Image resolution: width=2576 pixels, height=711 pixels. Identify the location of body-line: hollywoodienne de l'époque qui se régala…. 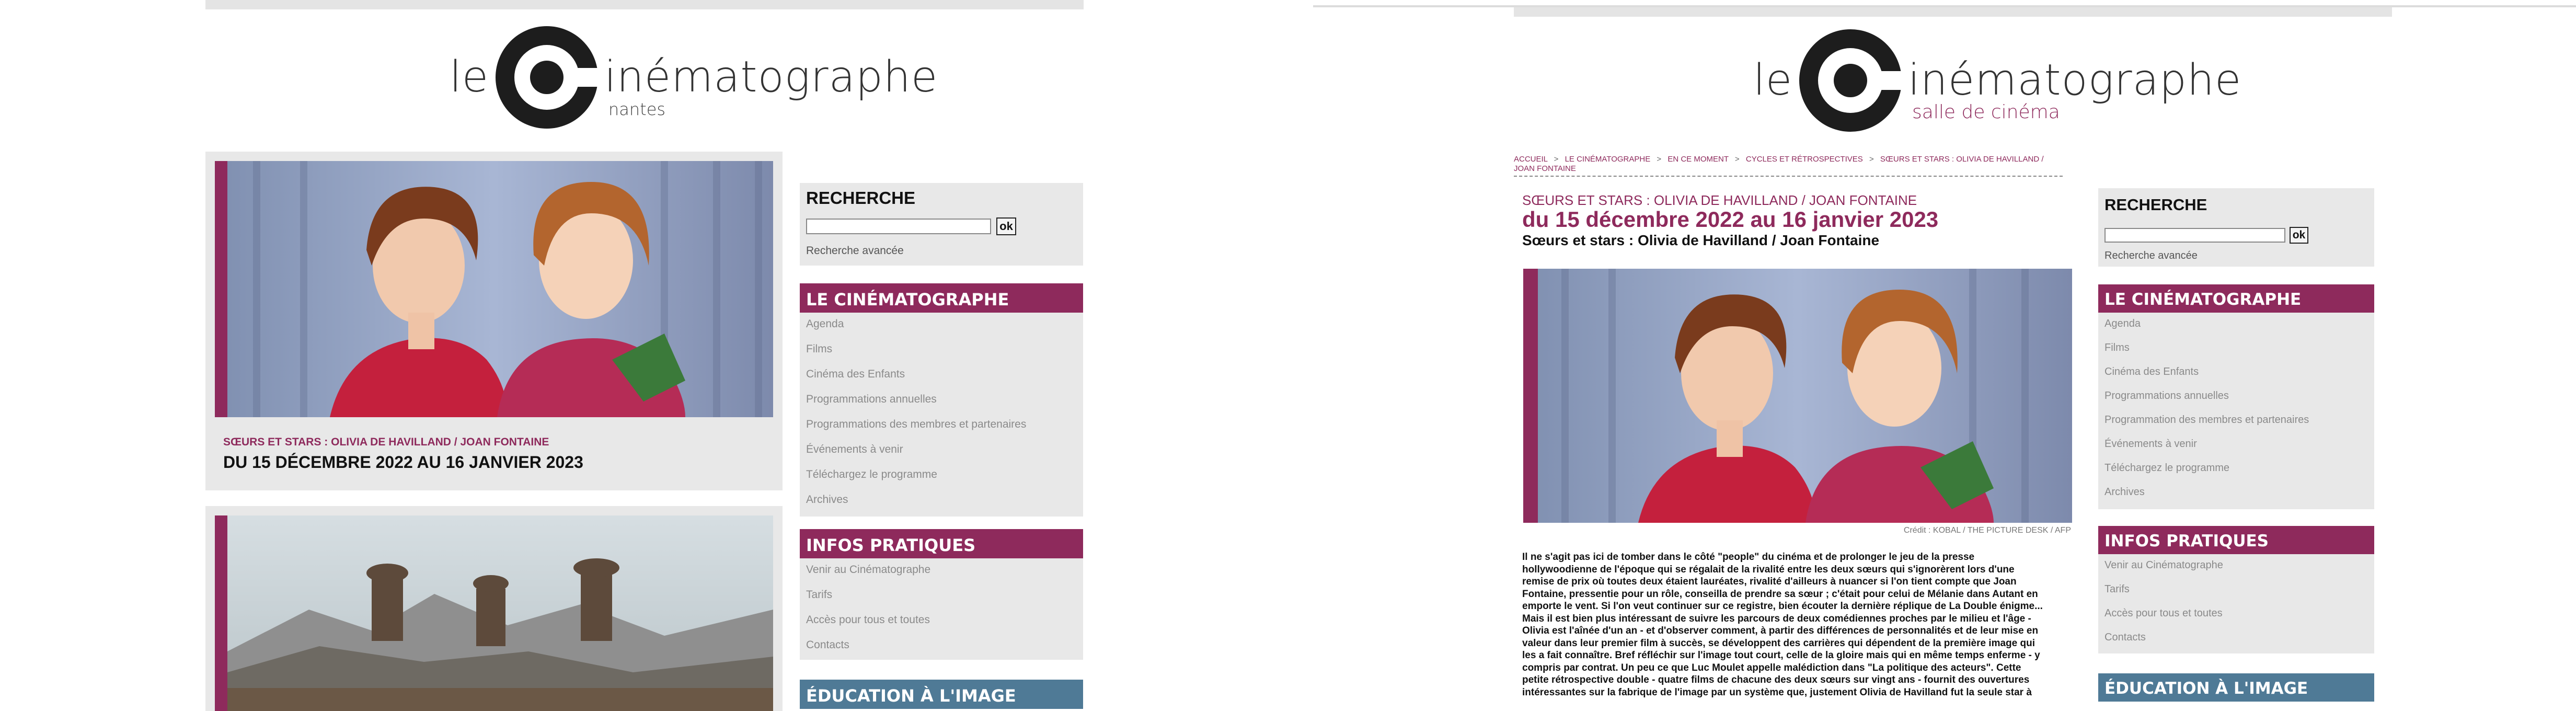
(1768, 569).